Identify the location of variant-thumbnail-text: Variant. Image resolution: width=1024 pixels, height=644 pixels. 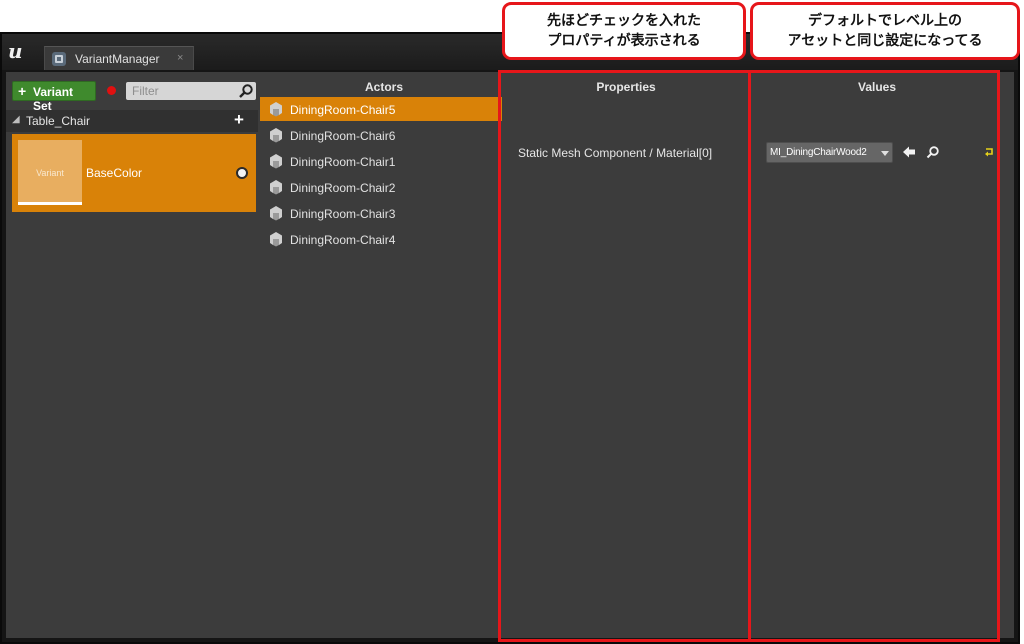
(50, 173).